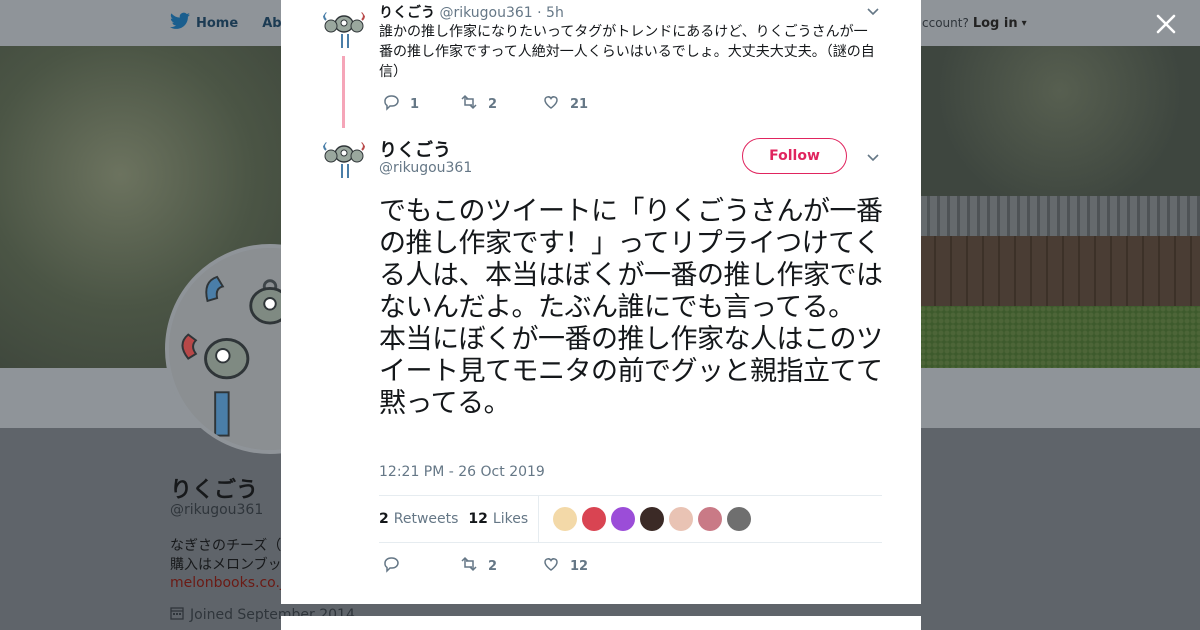 The height and width of the screenshot is (630, 1200). Describe the element at coordinates (995, 23) in the screenshot. I see `login-link: Log in` at that location.